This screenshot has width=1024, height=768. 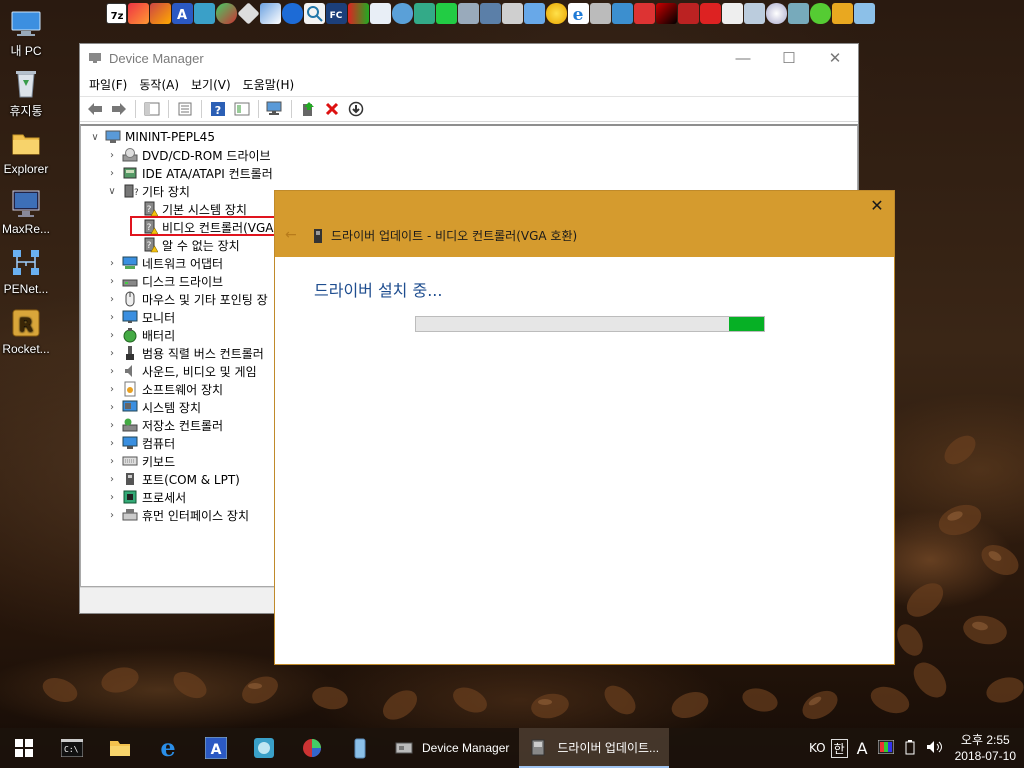 I want to click on tree-item-software-devices: › 소프트웨어 장치, so click(x=164, y=389).